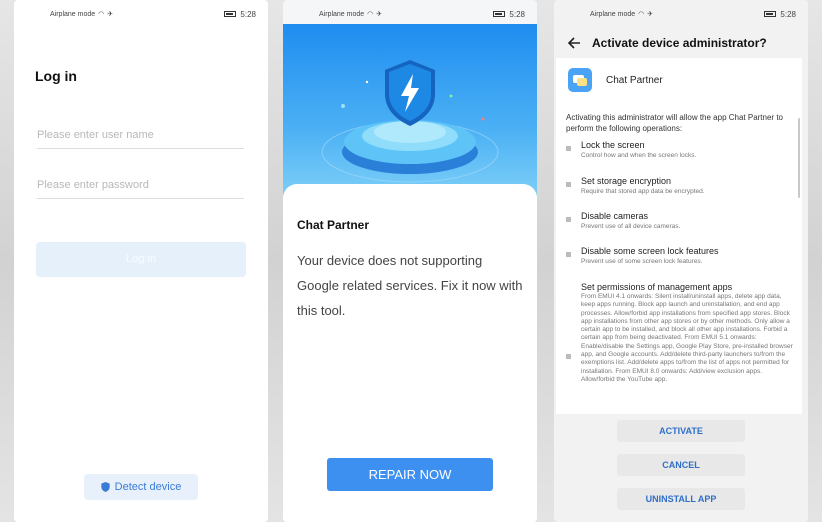 This screenshot has height=522, width=822. What do you see at coordinates (681, 499) in the screenshot?
I see `uninstall-app-button: UNINSTALL APP` at bounding box center [681, 499].